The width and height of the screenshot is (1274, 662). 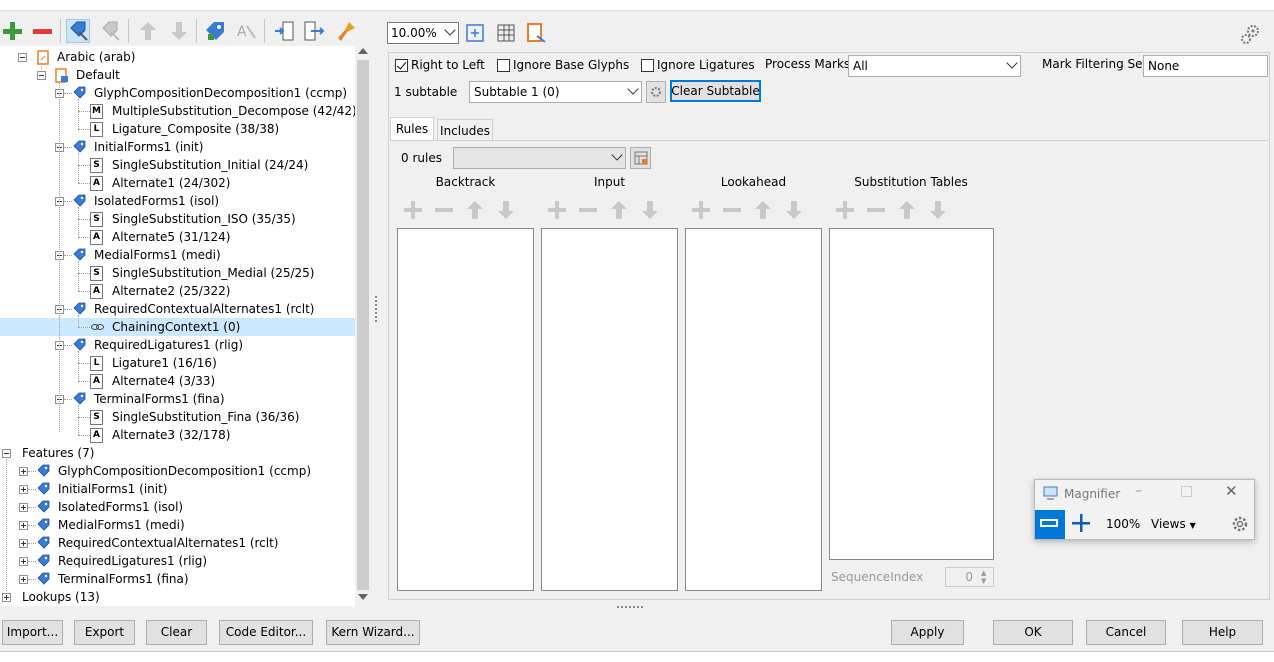 What do you see at coordinates (363, 51) in the screenshot?
I see `scroll-up-icon` at bounding box center [363, 51].